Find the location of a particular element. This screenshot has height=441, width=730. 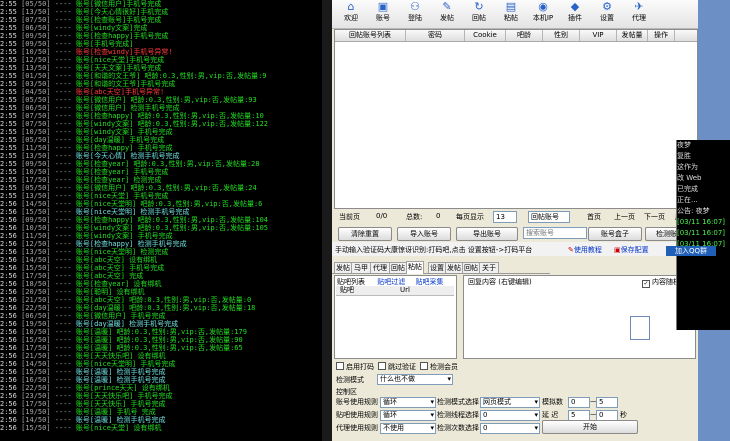

grid-column-header: VIP is located at coordinates (598, 35).